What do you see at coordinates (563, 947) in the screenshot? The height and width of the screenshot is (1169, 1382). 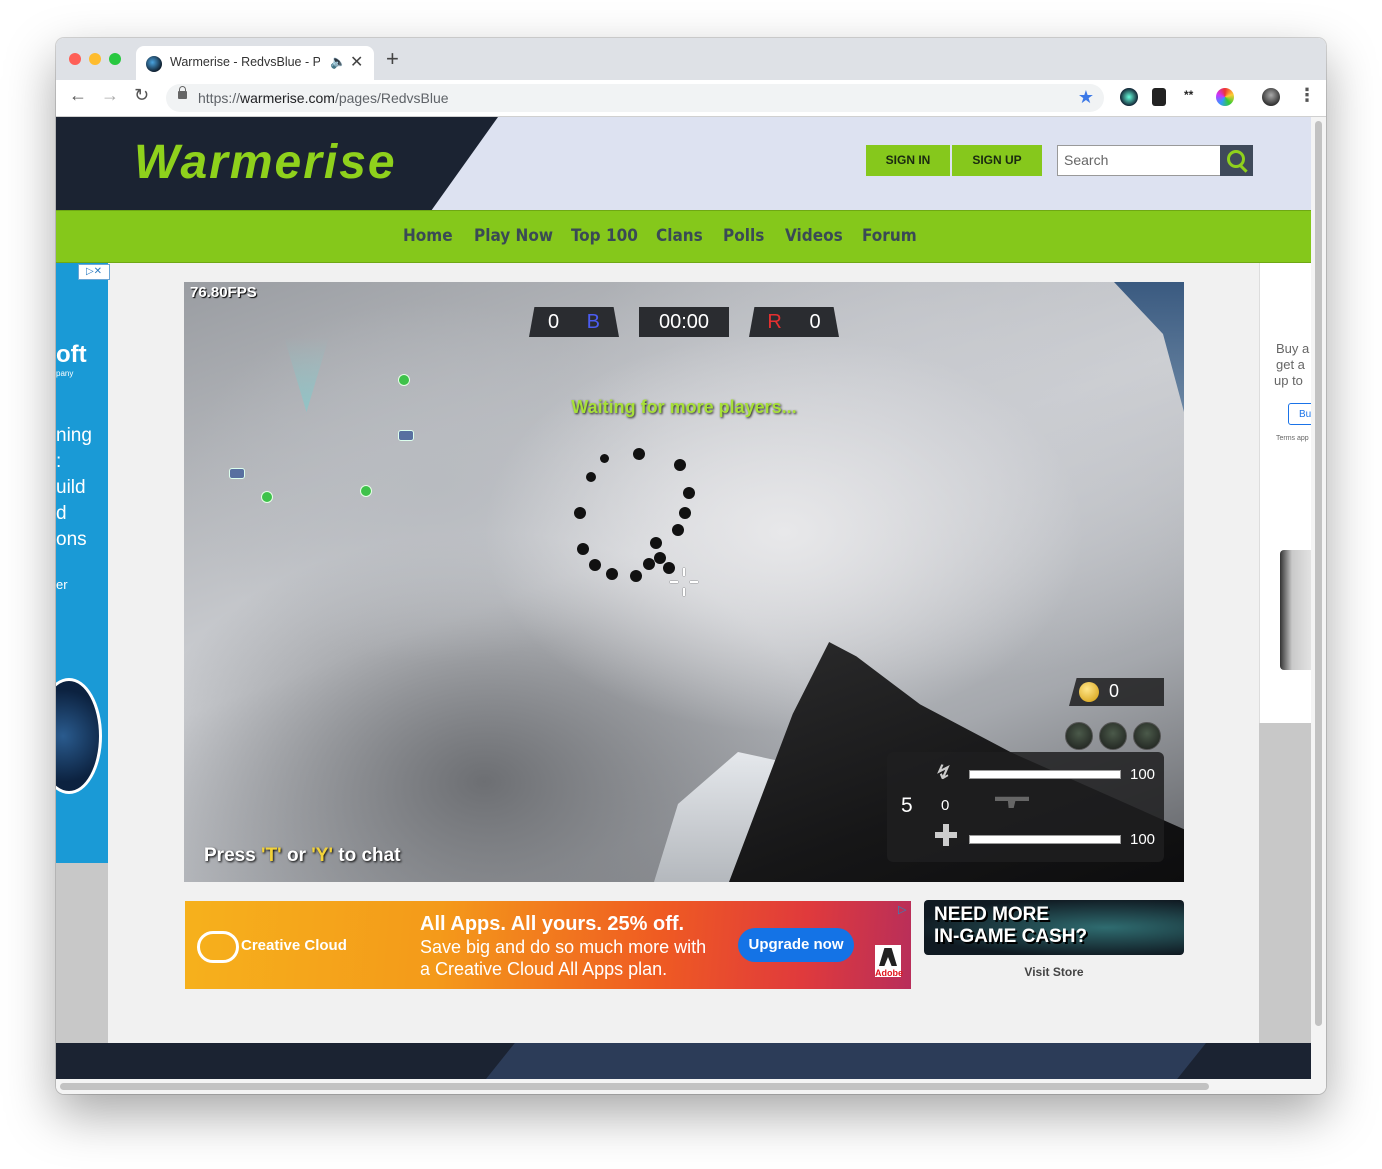 I see `ad-subline: Save big and do so much more with` at bounding box center [563, 947].